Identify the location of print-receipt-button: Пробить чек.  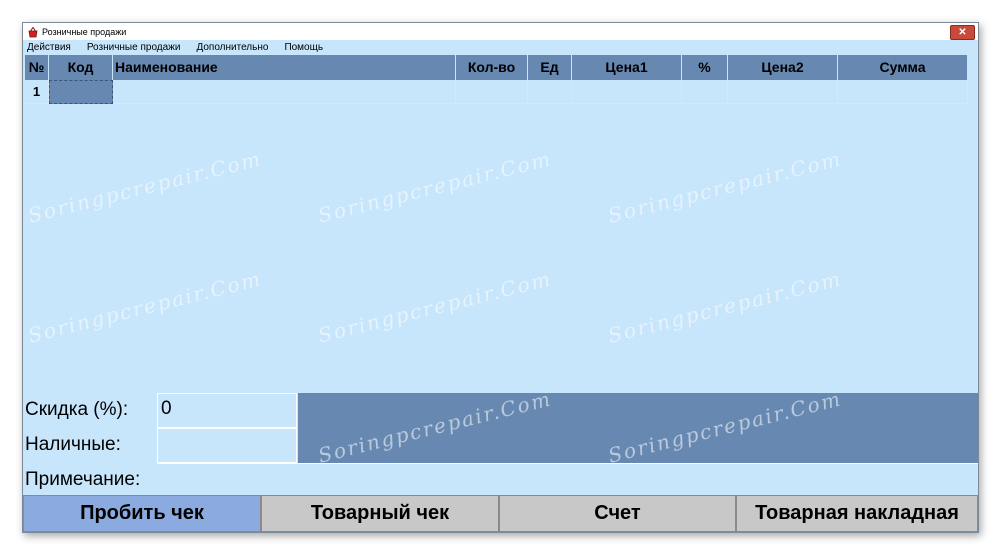
(142, 513).